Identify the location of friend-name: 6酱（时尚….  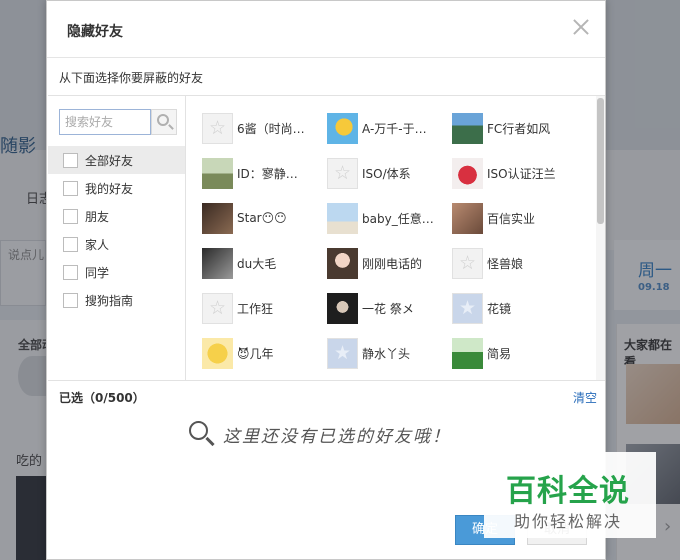
(271, 128).